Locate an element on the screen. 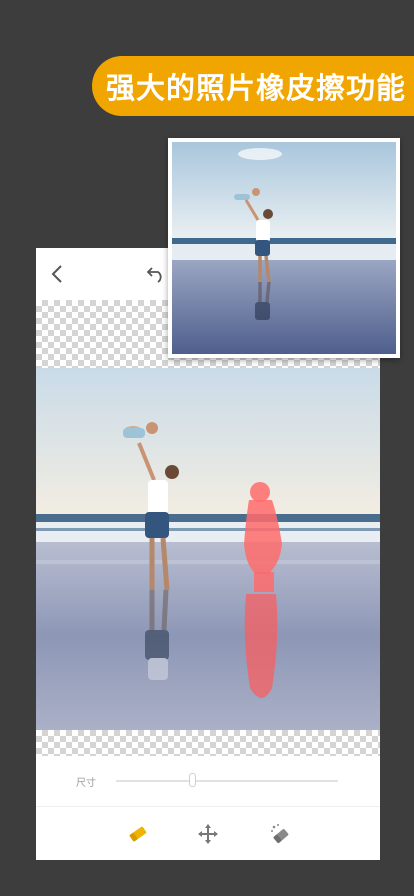  move-tool-button is located at coordinates (208, 834).